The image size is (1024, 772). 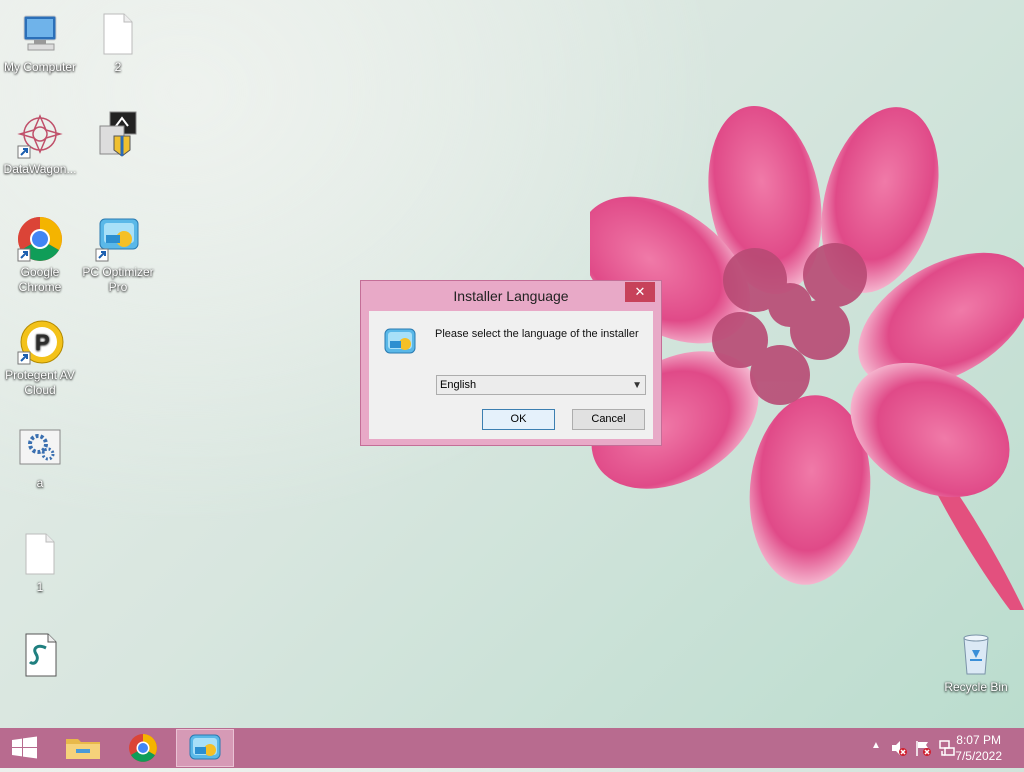 I want to click on taskbar: ▲ 8:07 PM 7/5/2022, so click(x=512, y=748).